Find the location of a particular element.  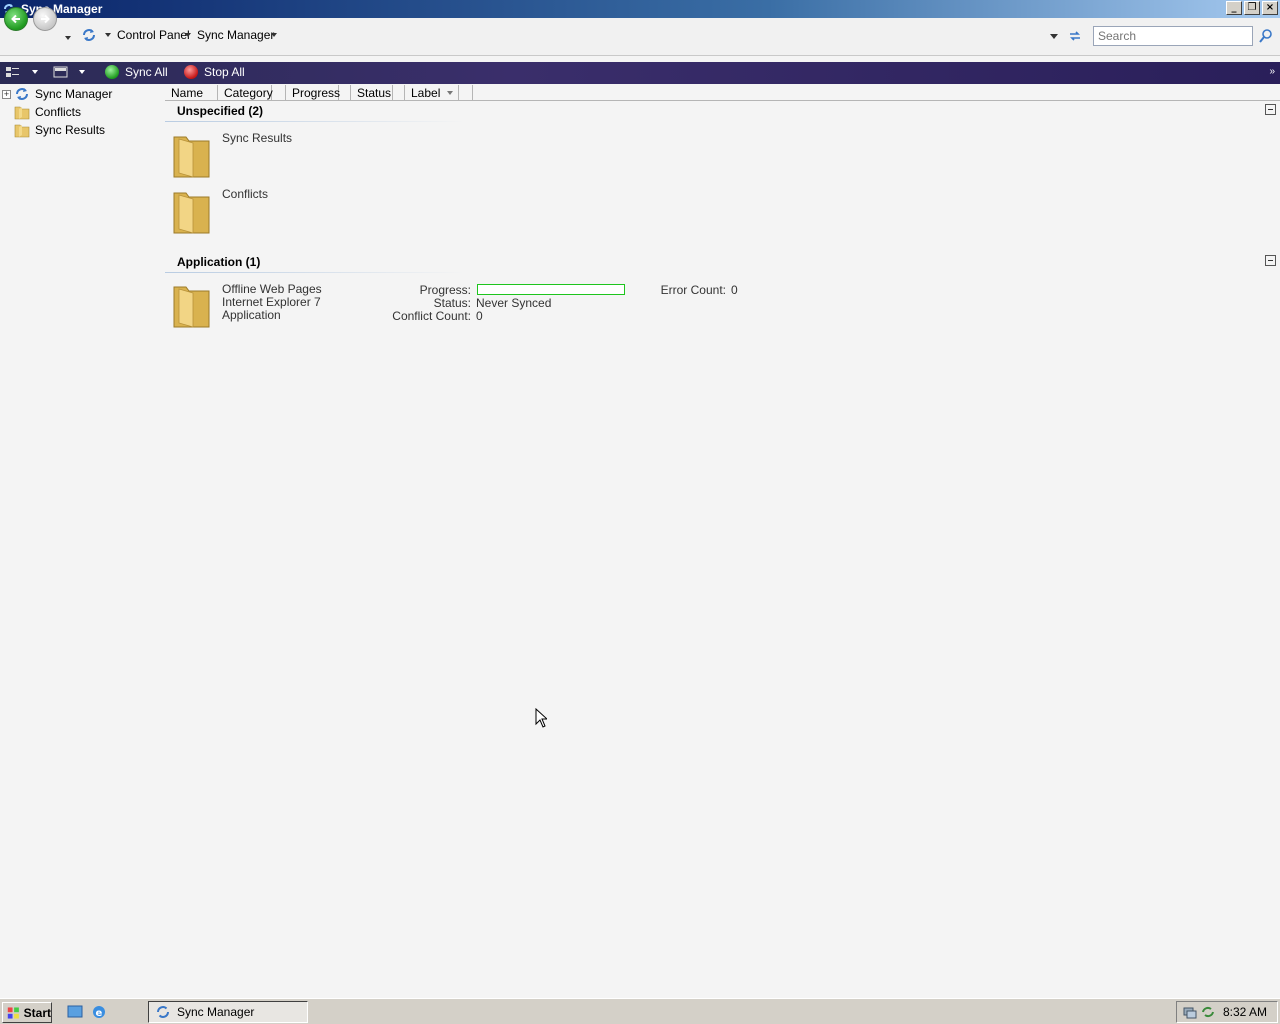

tree-item-label: Sync Manager is located at coordinates (74, 94).